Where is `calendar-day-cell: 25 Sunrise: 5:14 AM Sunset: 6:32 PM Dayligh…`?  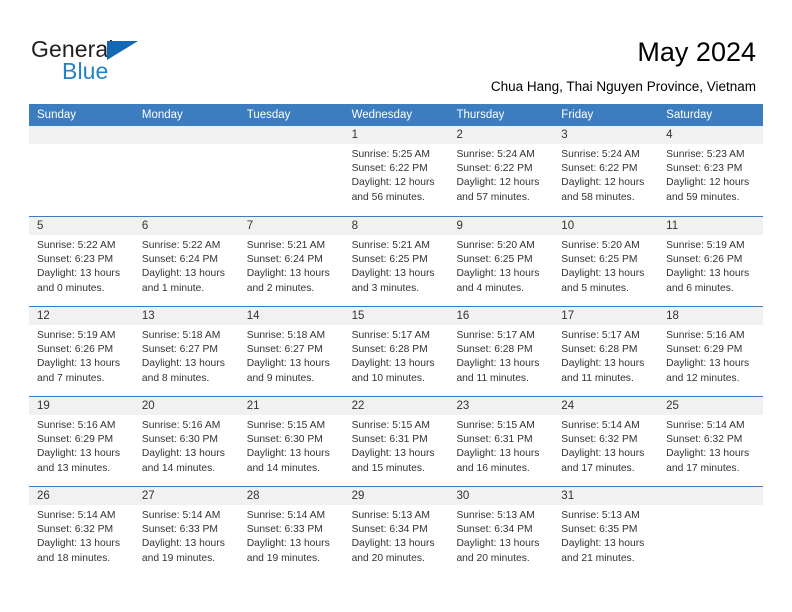 calendar-day-cell: 25 Sunrise: 5:14 AM Sunset: 6:32 PM Dayligh… is located at coordinates (711, 441).